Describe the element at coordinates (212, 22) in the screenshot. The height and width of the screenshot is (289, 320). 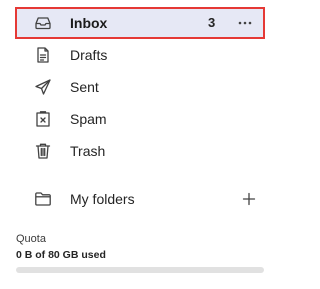
I see `unread-count-badge: 3` at that location.